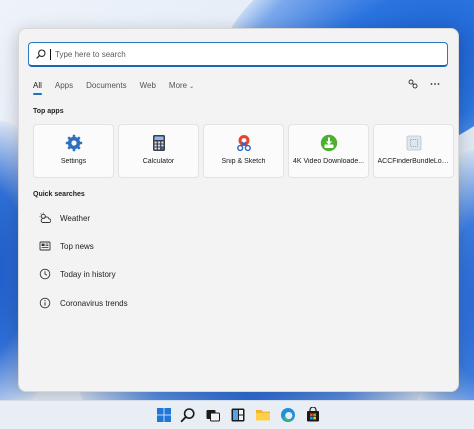 The image size is (474, 429). I want to click on search-box, so click(238, 54).